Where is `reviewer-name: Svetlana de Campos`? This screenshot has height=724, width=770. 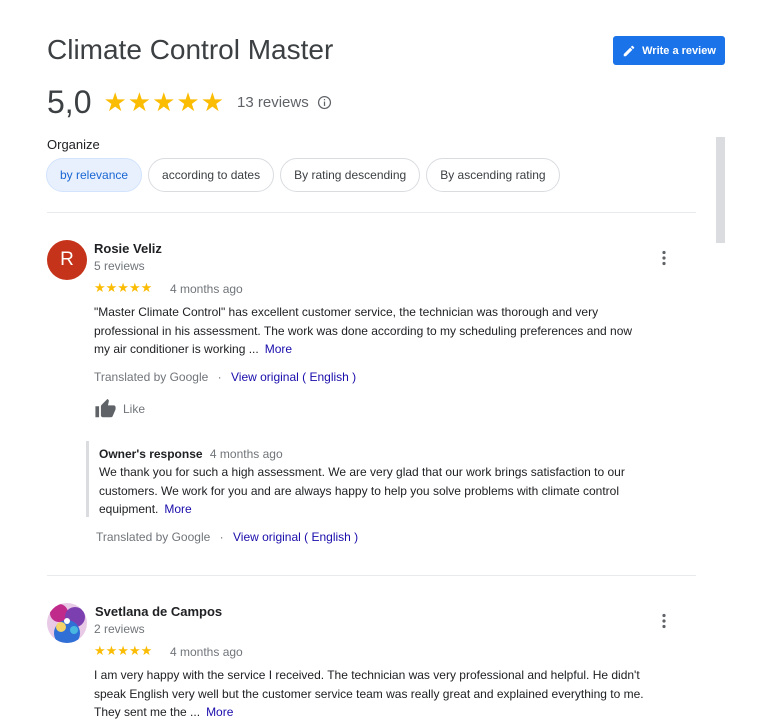 reviewer-name: Svetlana de Campos is located at coordinates (158, 611).